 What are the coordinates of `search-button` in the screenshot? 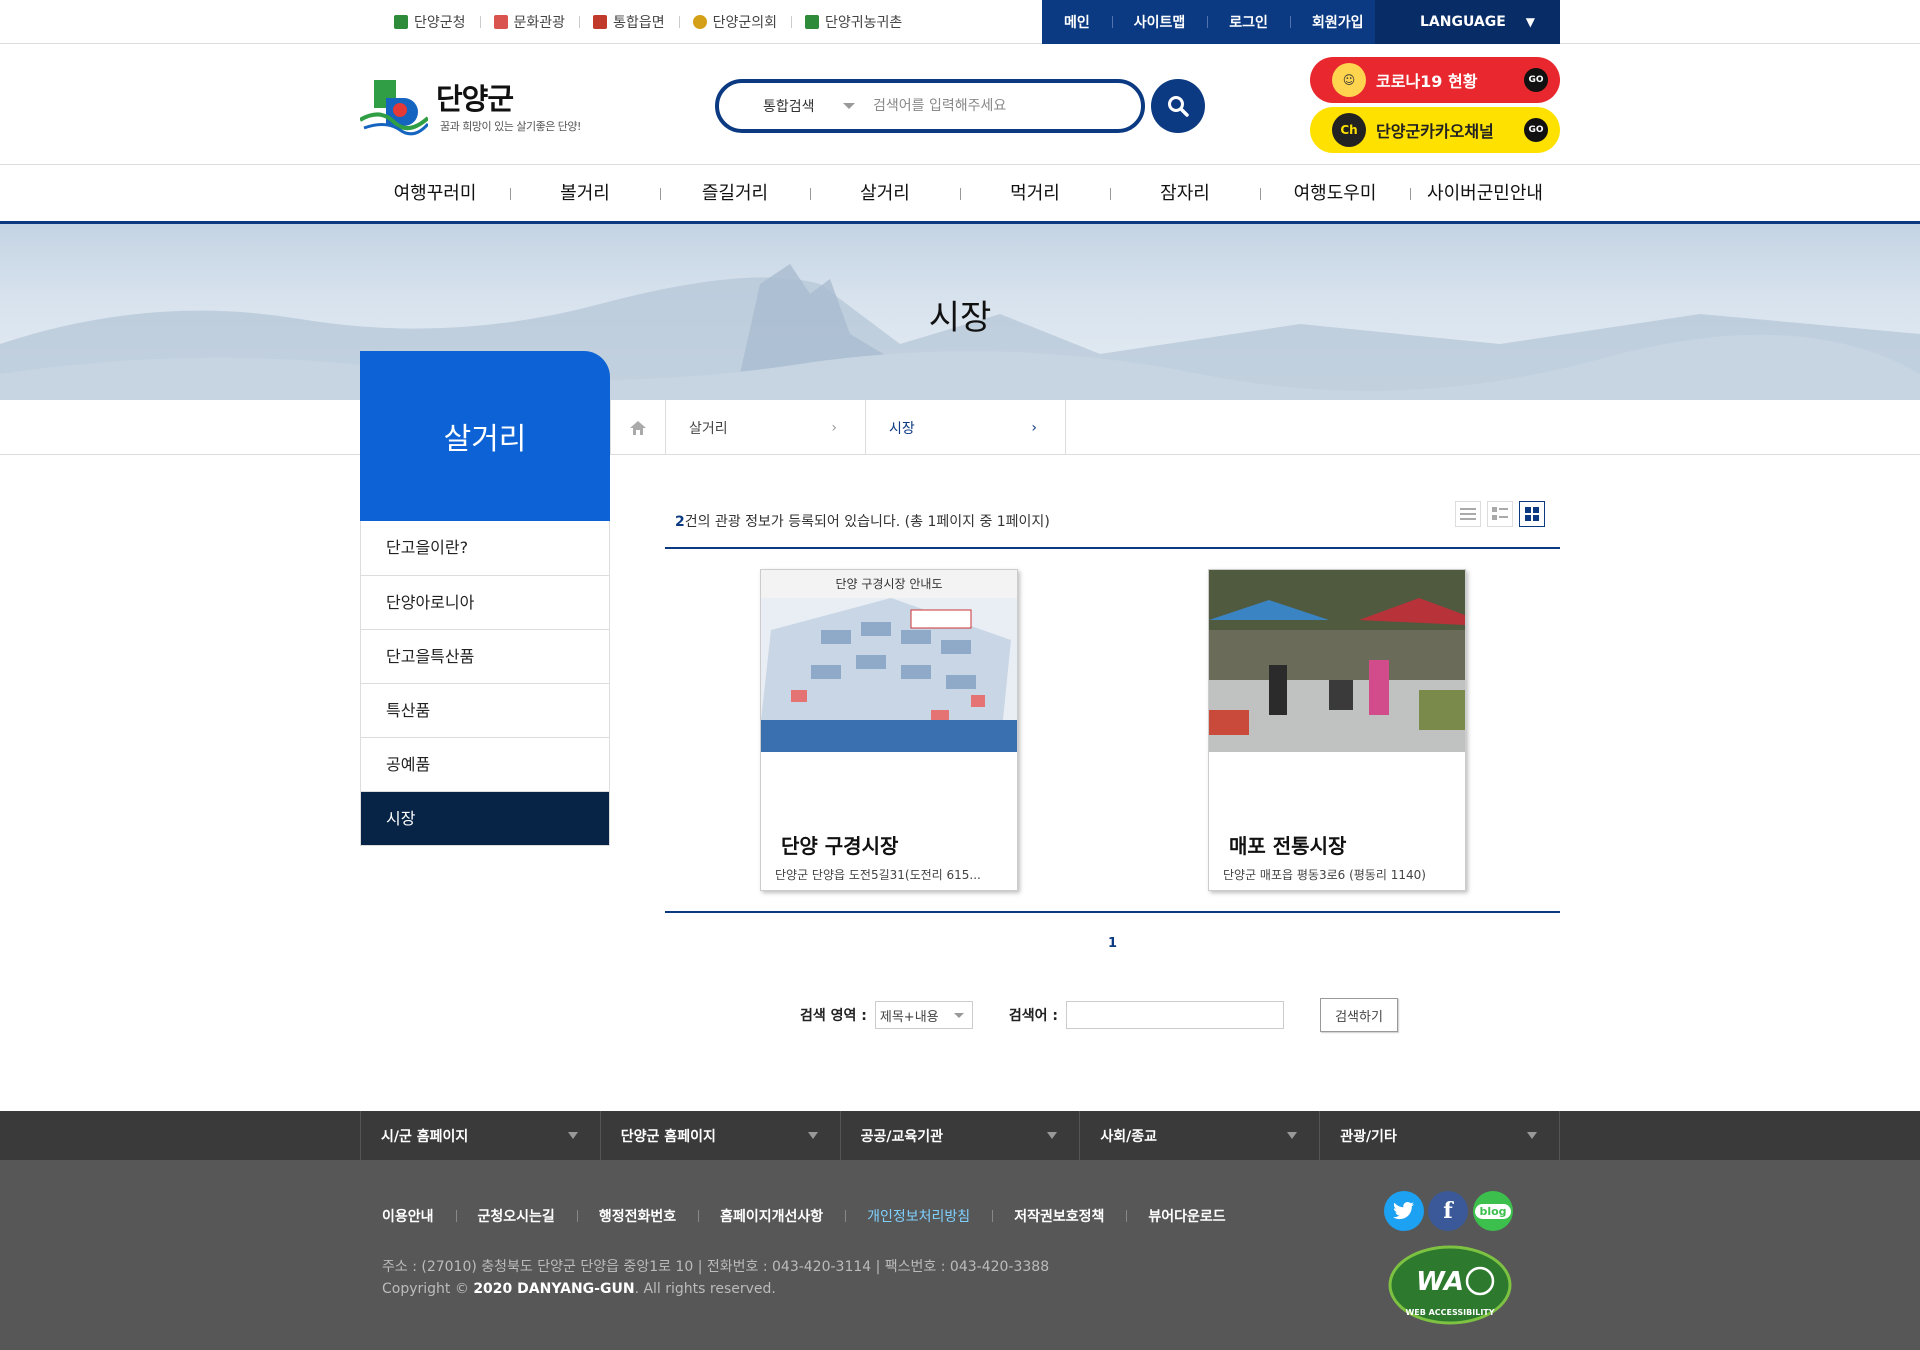 It's located at (1178, 106).